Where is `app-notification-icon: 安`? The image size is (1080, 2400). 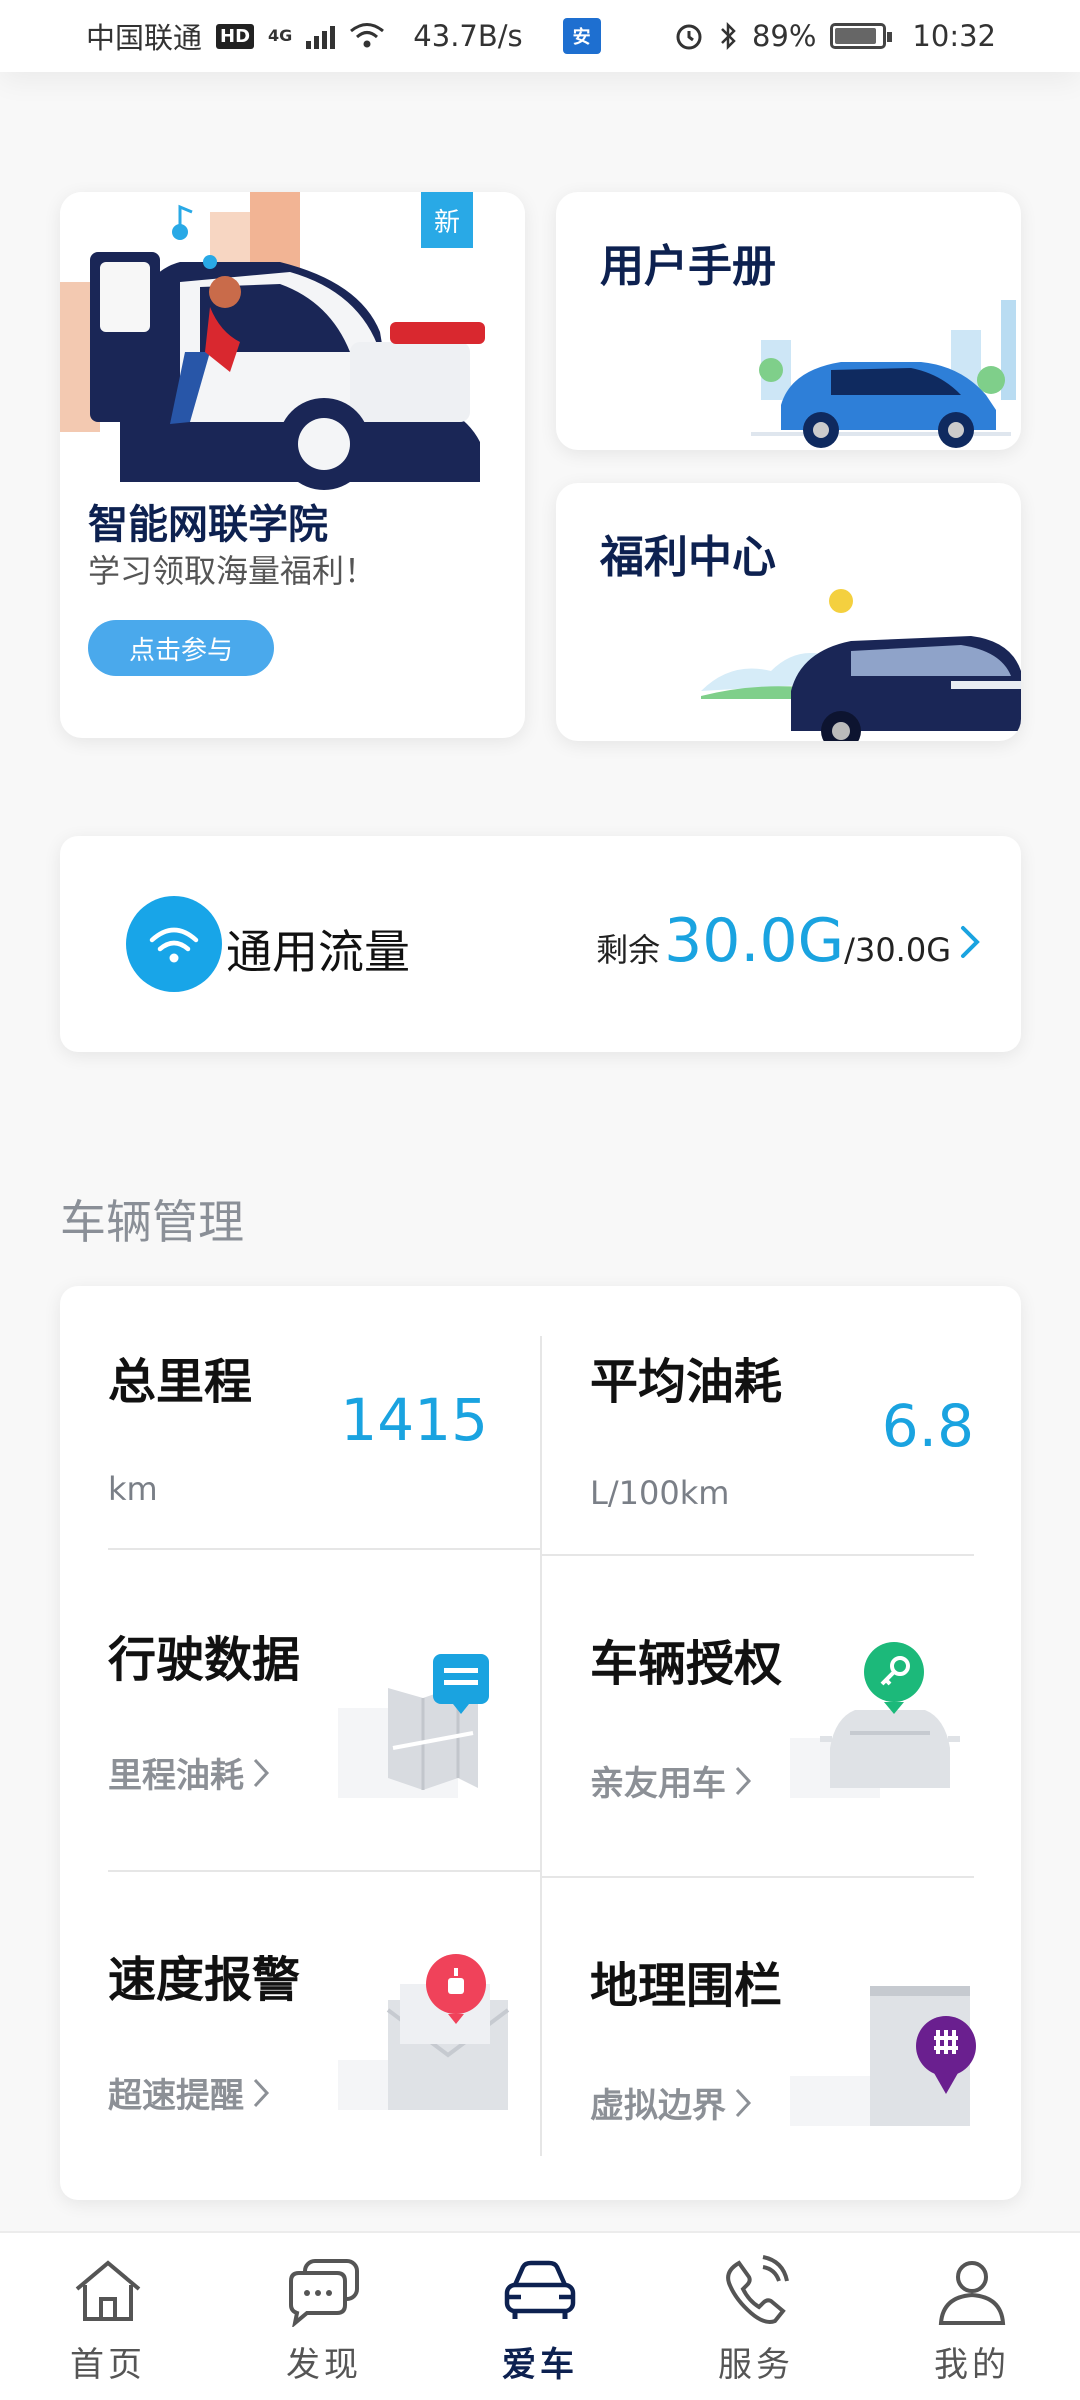
app-notification-icon: 安 is located at coordinates (581, 36).